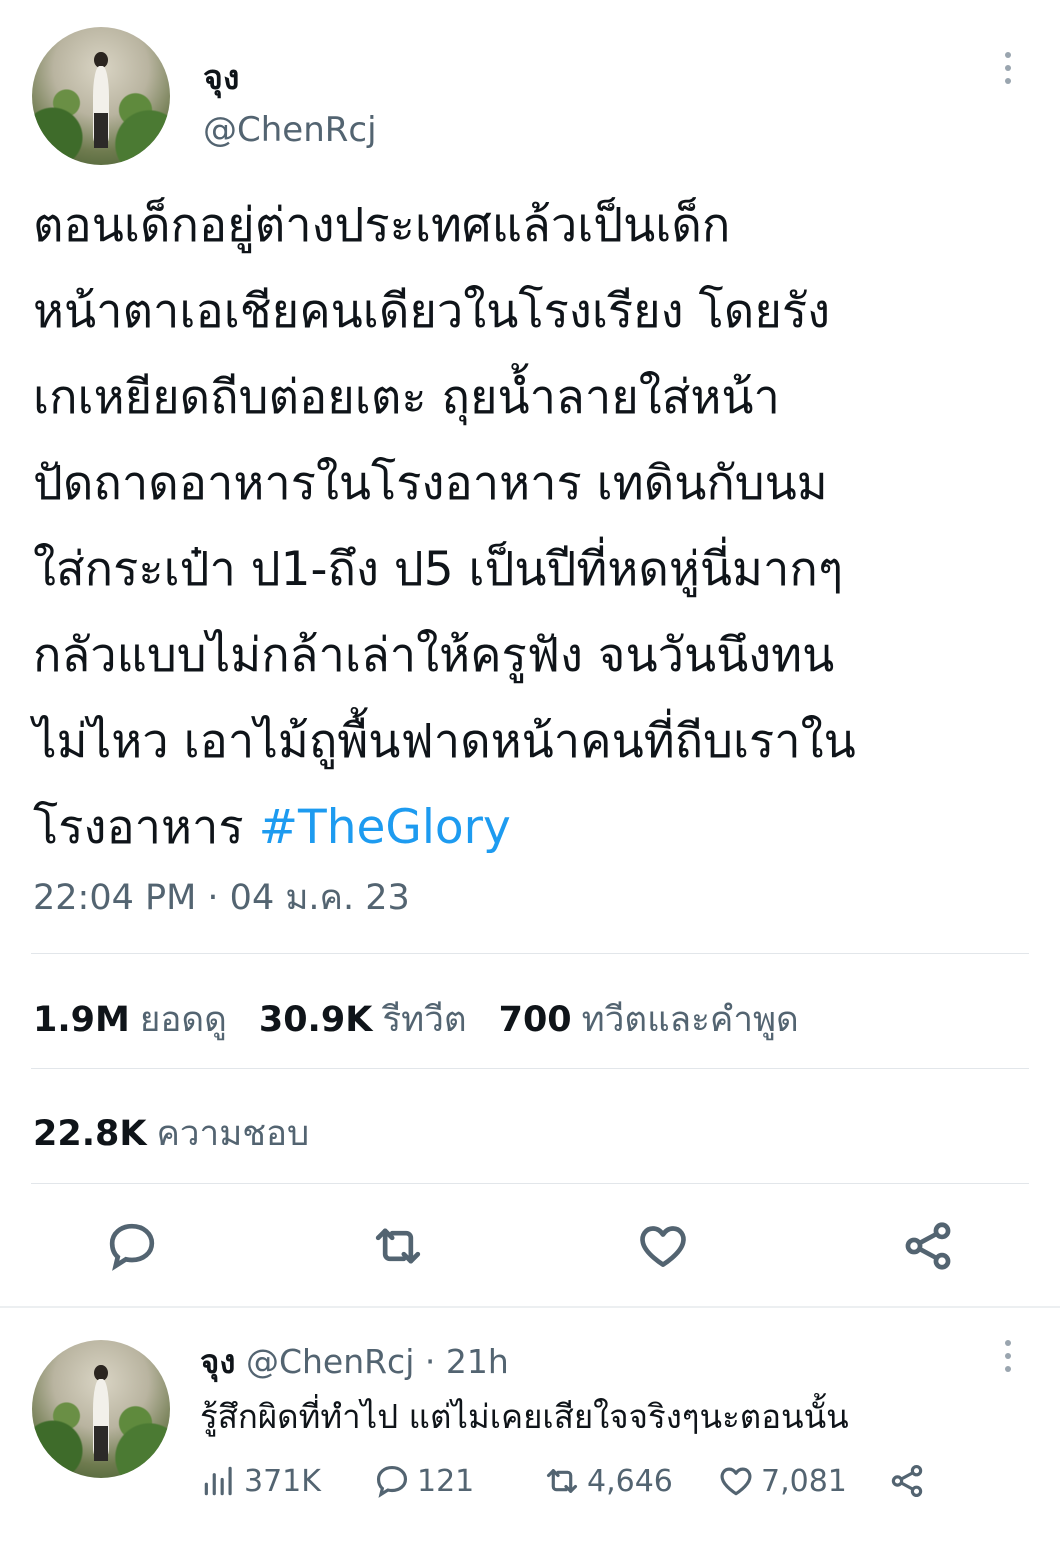 The image size is (1060, 1544). What do you see at coordinates (218, 1481) in the screenshot?
I see `views-icon` at bounding box center [218, 1481].